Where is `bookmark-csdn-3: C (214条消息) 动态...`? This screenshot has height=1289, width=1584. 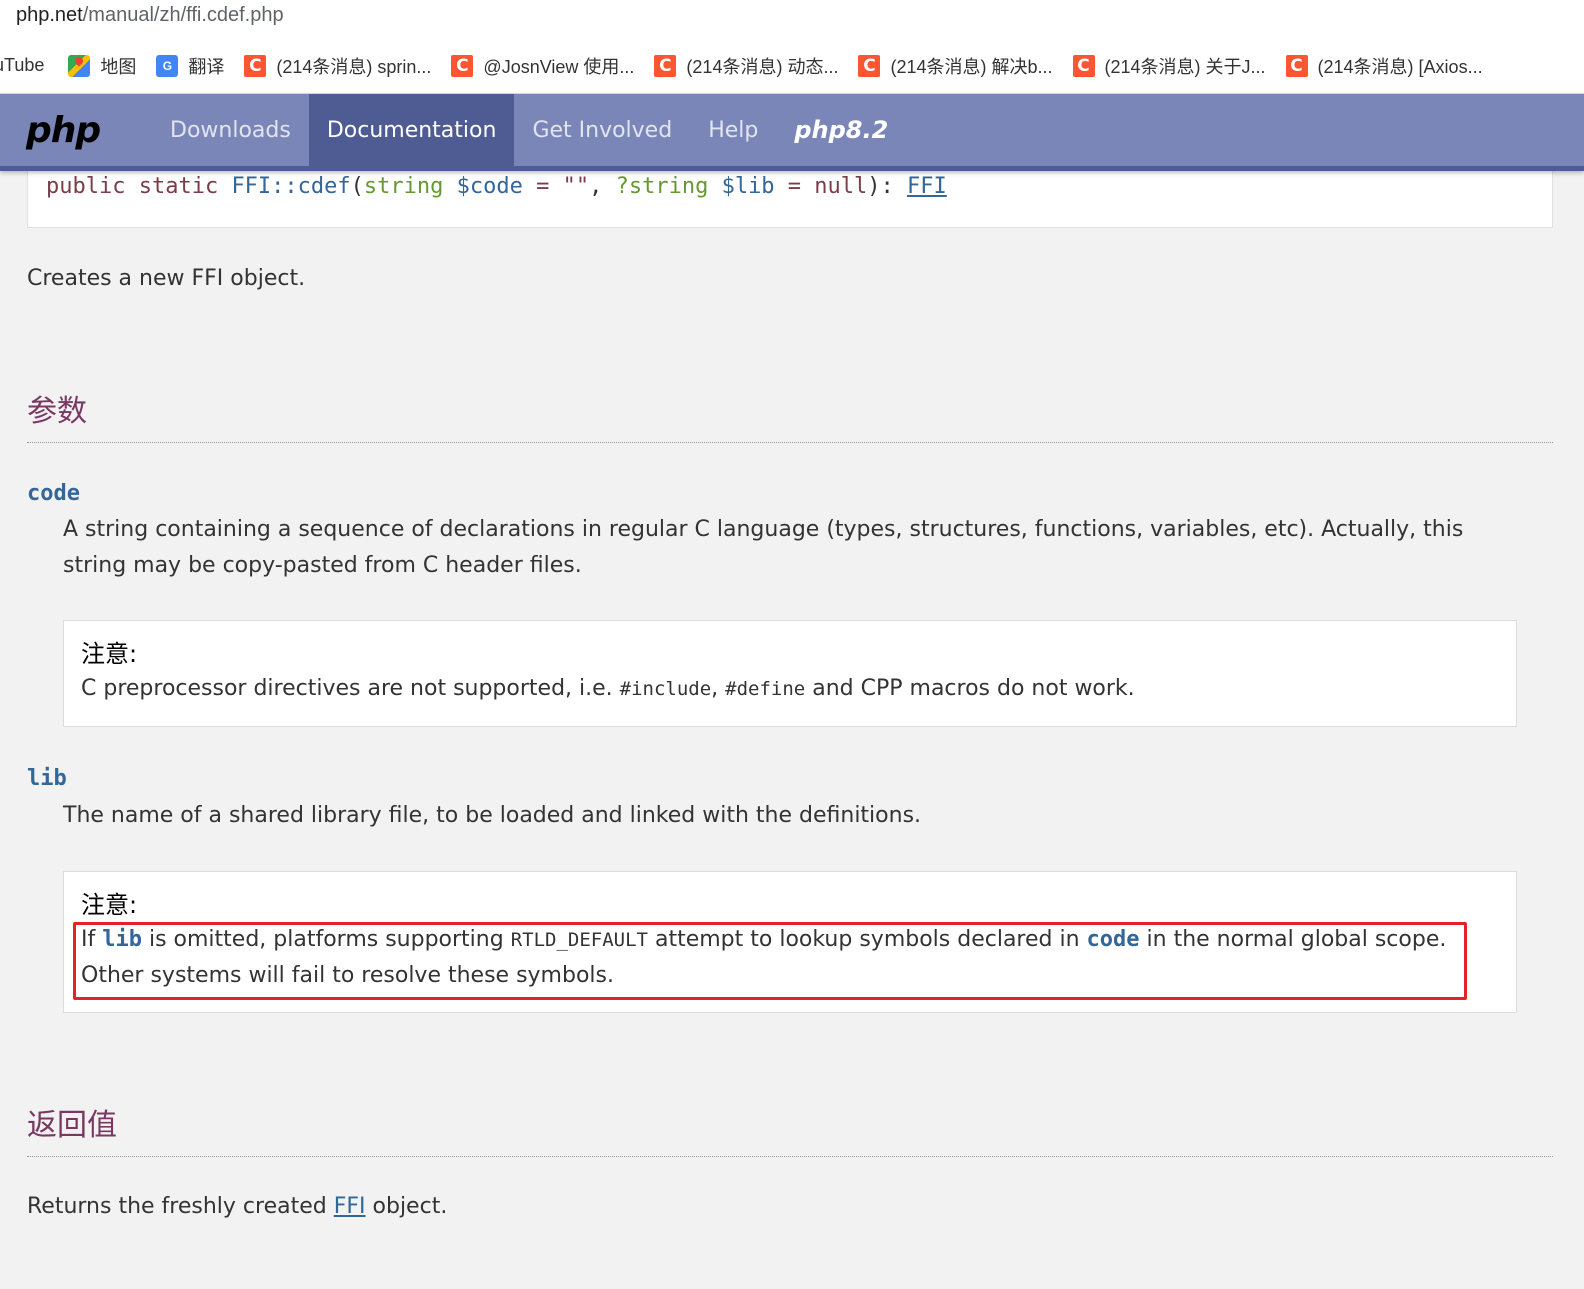
bookmark-csdn-3: C (214条消息) 动态... is located at coordinates (746, 66).